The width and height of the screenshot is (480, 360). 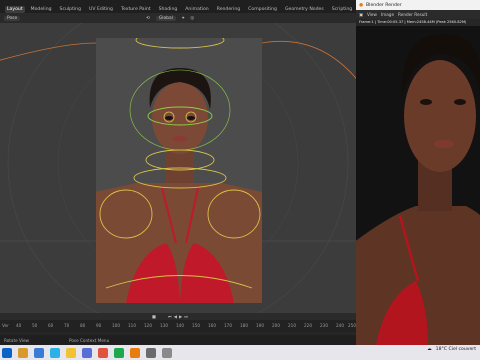 I want to click on status-middle: Pose Context Menu, so click(x=89, y=340).